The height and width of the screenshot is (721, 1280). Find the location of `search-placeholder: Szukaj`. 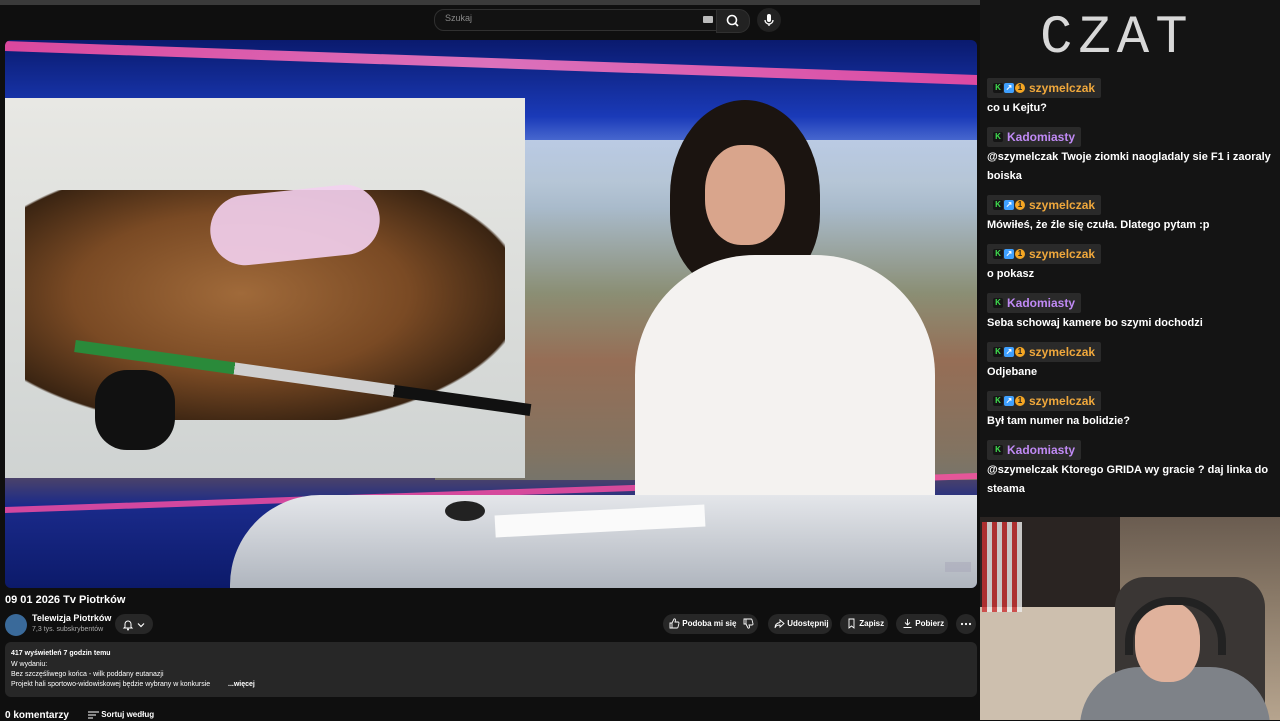

search-placeholder: Szukaj is located at coordinates (459, 18).